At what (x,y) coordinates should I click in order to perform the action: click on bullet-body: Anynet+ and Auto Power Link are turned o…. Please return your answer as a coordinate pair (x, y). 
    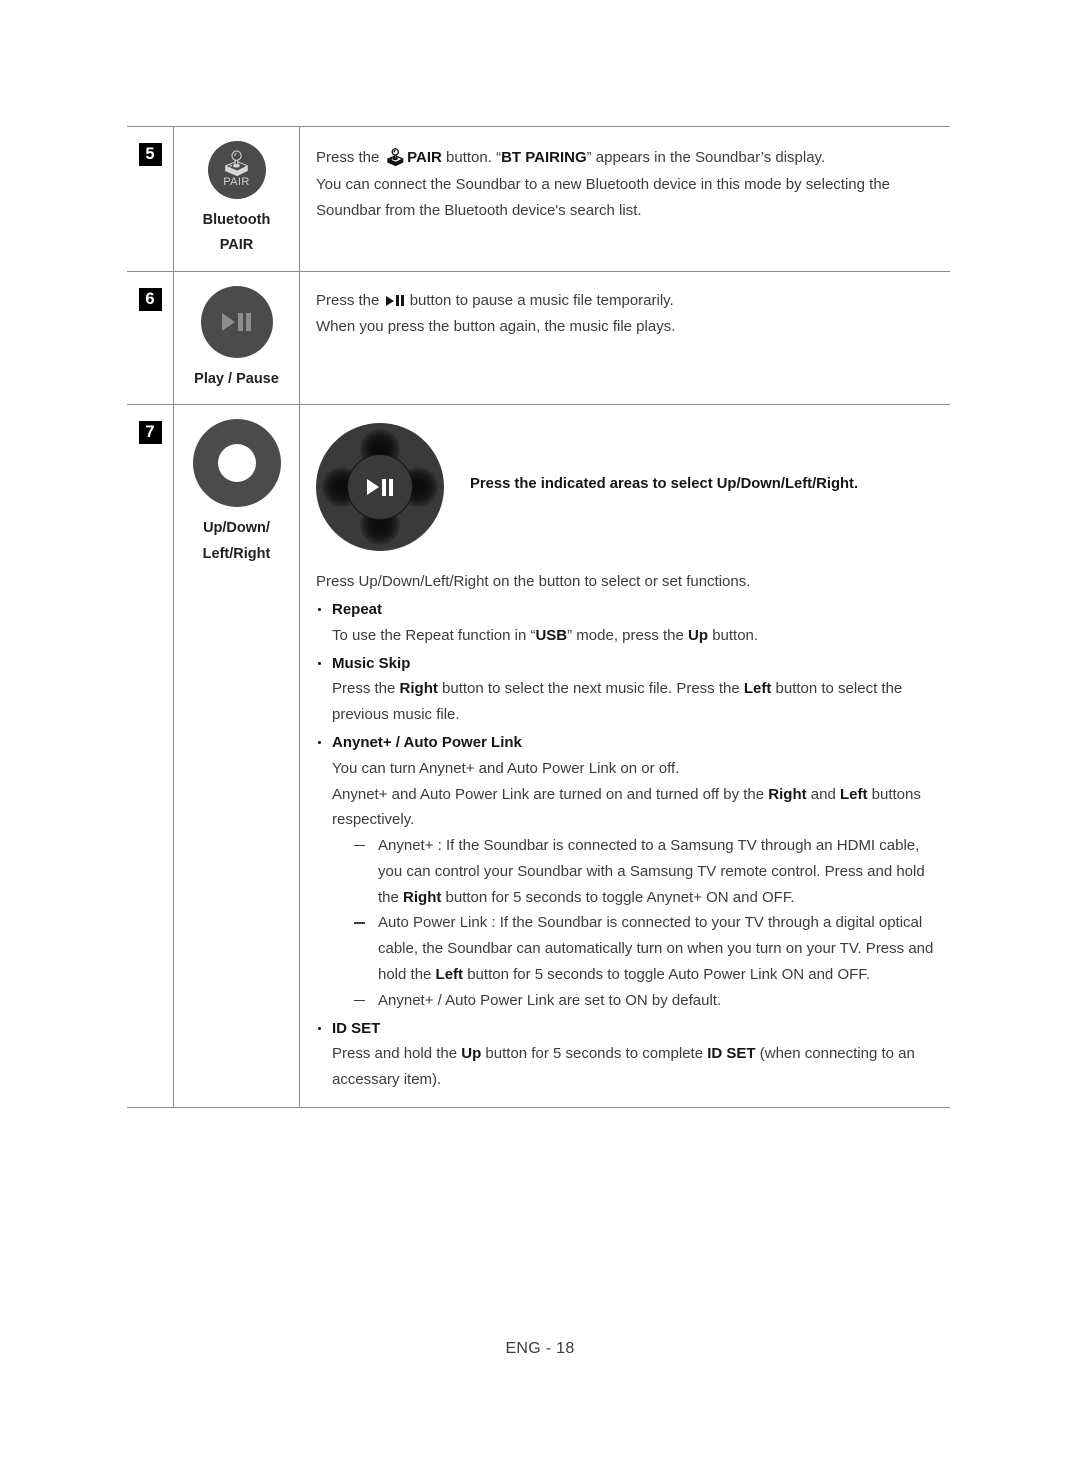
    Looking at the image, I should click on (638, 808).